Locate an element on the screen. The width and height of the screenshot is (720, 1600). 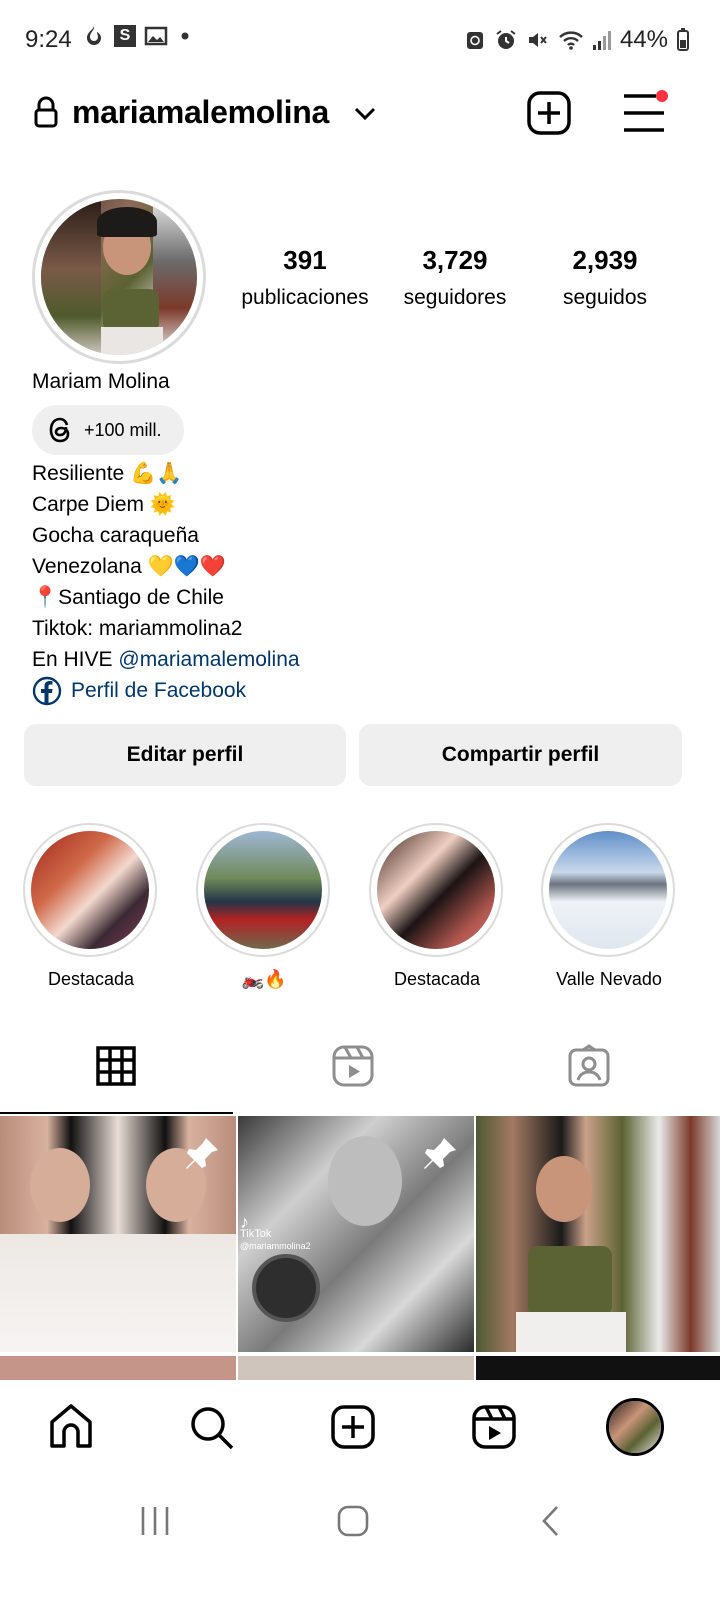
highlight-label: Valle Nevado is located at coordinates (609, 979).